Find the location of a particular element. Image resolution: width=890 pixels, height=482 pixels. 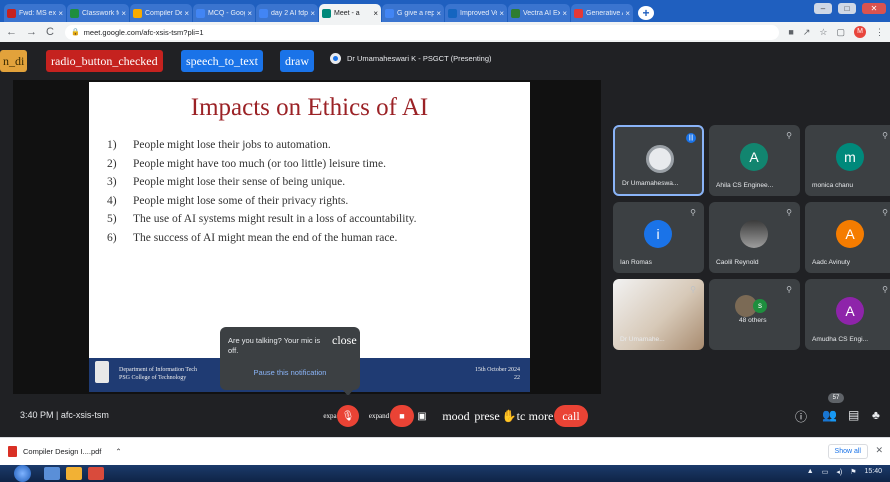

tab-label: Vectra AI Exp is located at coordinates (542, 13).